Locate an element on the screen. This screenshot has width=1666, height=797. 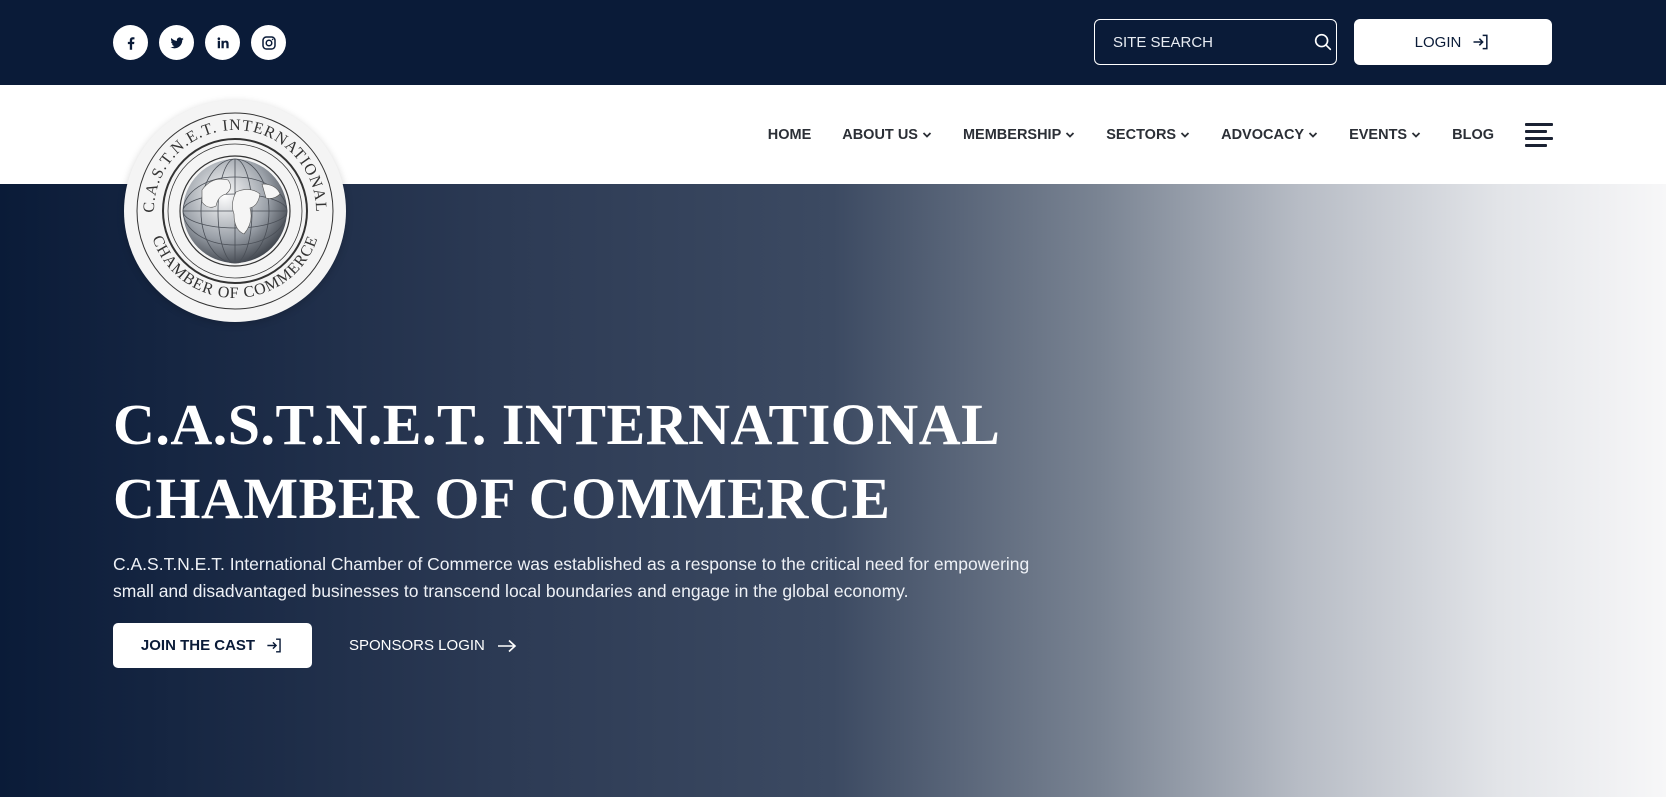
nav-item-events: EVENTS is located at coordinates (1385, 135).